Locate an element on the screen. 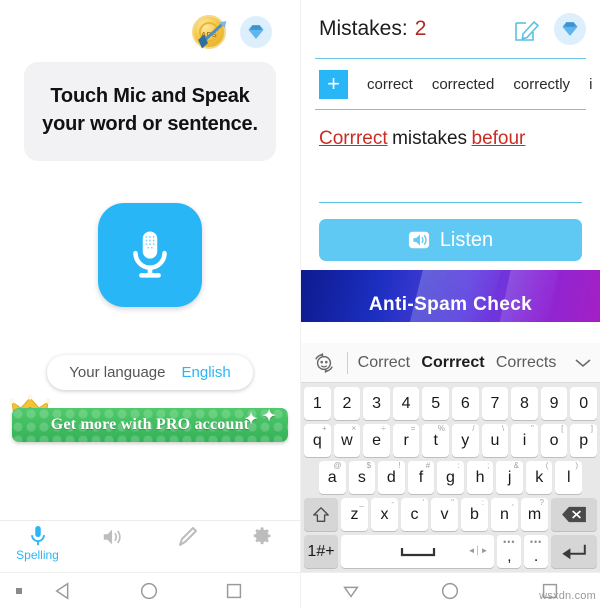 This screenshot has width=600, height=608. key-label: 0 is located at coordinates (584, 403).